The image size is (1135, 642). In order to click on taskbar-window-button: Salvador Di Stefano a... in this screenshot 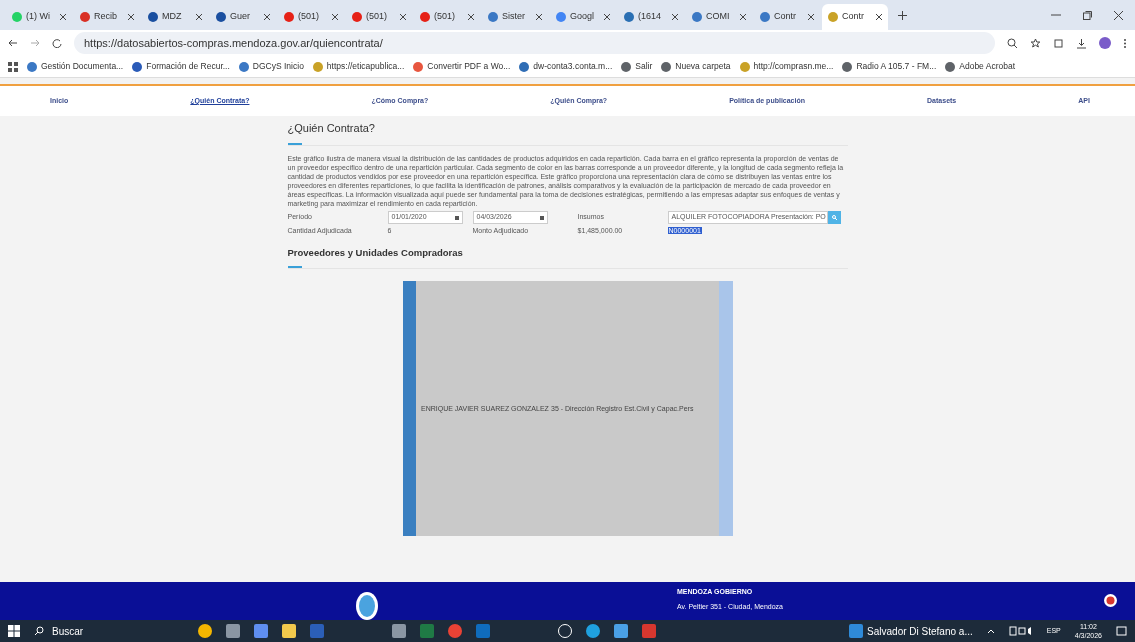, I will do `click(911, 631)`.